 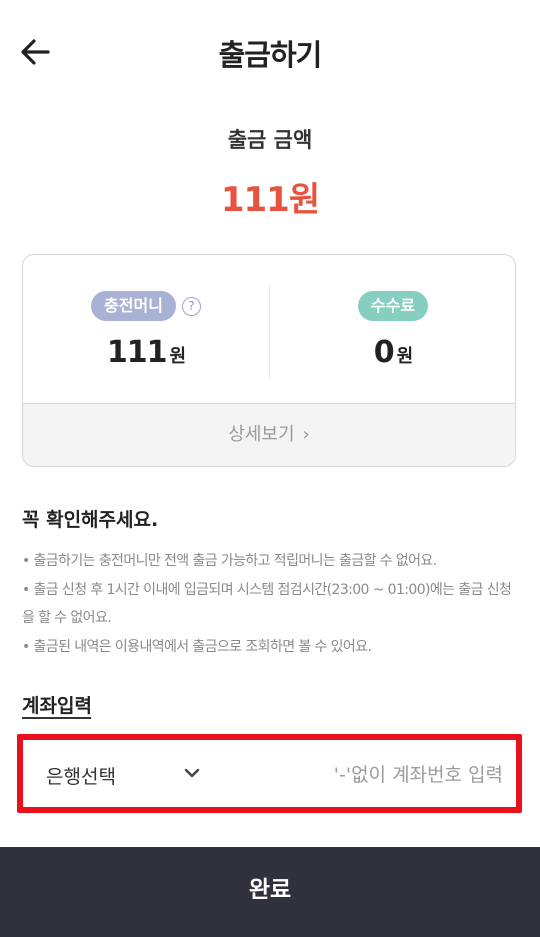 I want to click on fee-amount: 0원, so click(x=392, y=352).